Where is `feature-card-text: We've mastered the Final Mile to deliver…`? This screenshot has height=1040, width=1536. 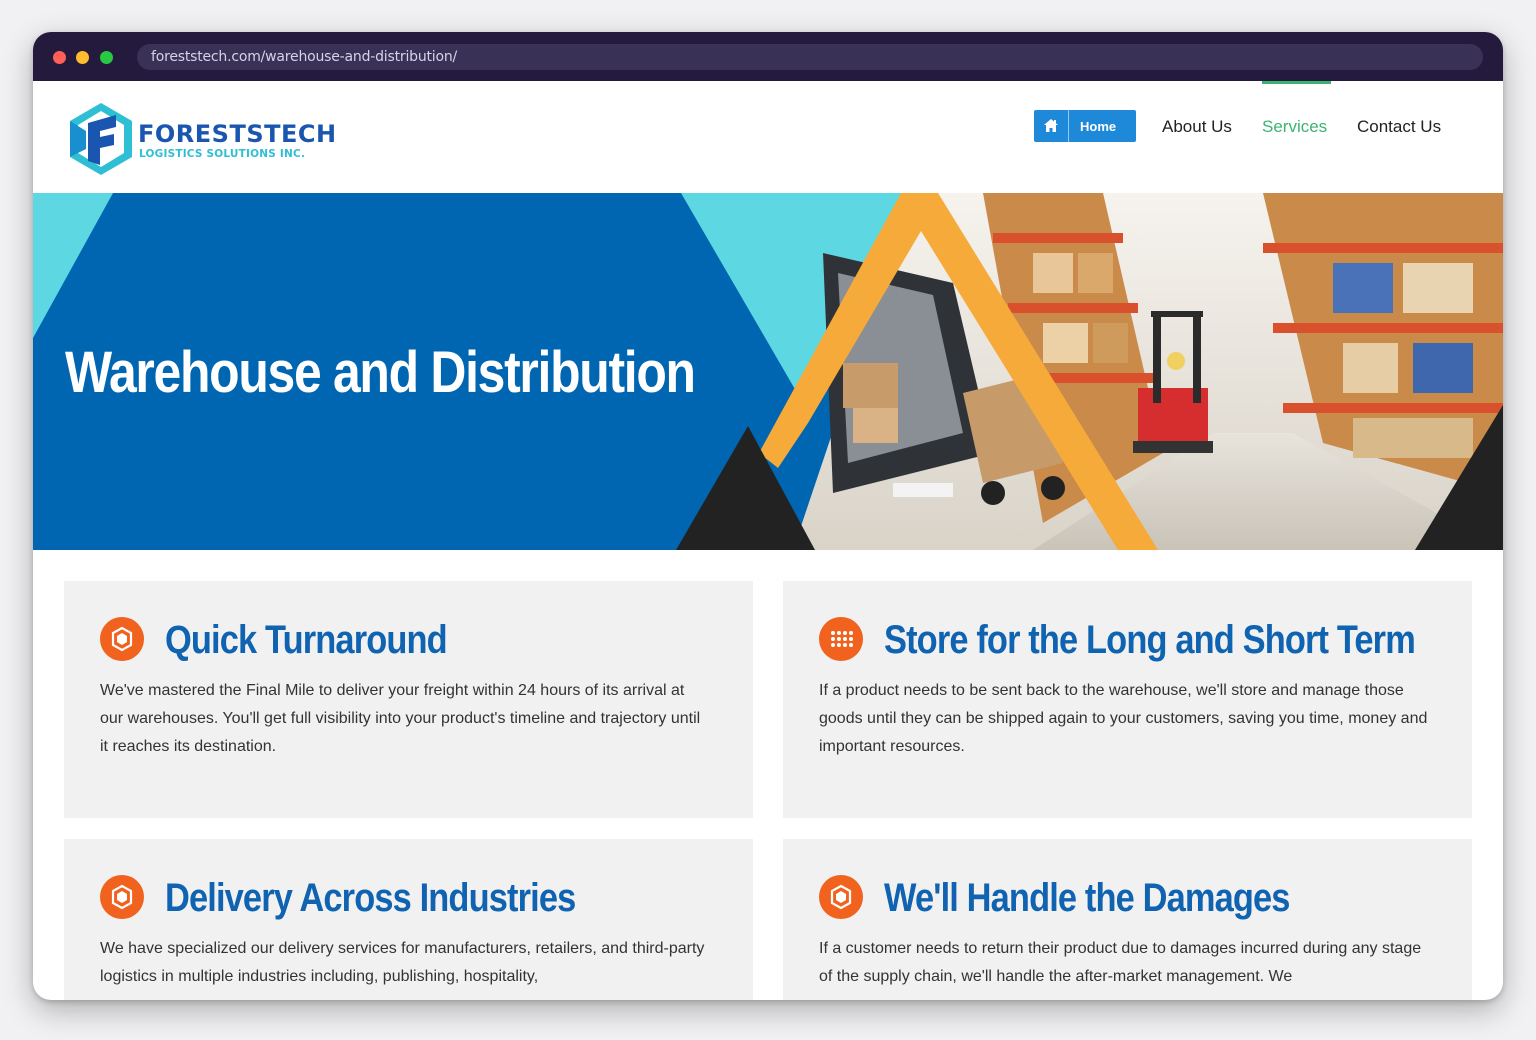 feature-card-text: We've mastered the Final Mile to deliver… is located at coordinates (400, 718).